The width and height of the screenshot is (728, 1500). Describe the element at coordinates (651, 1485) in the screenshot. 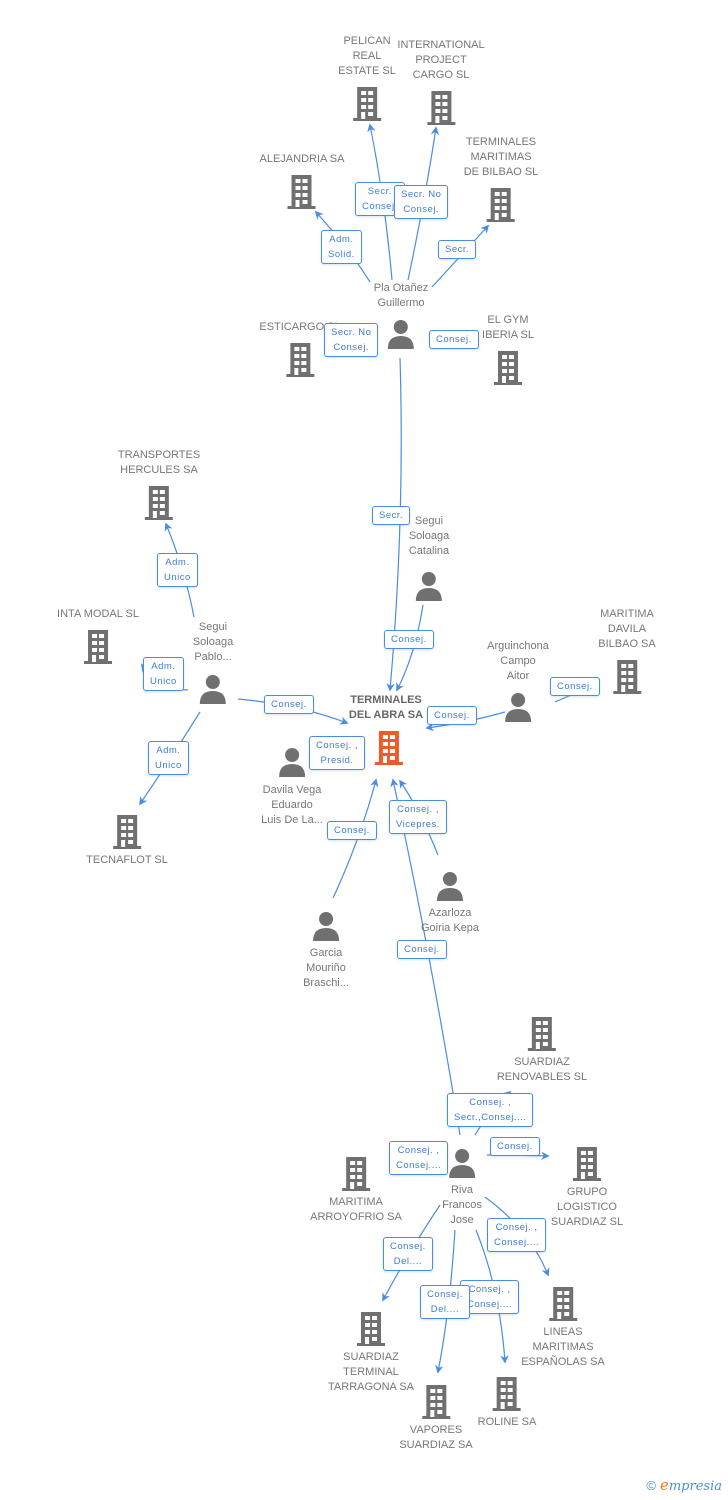

I see `copyright-icon: ©` at that location.